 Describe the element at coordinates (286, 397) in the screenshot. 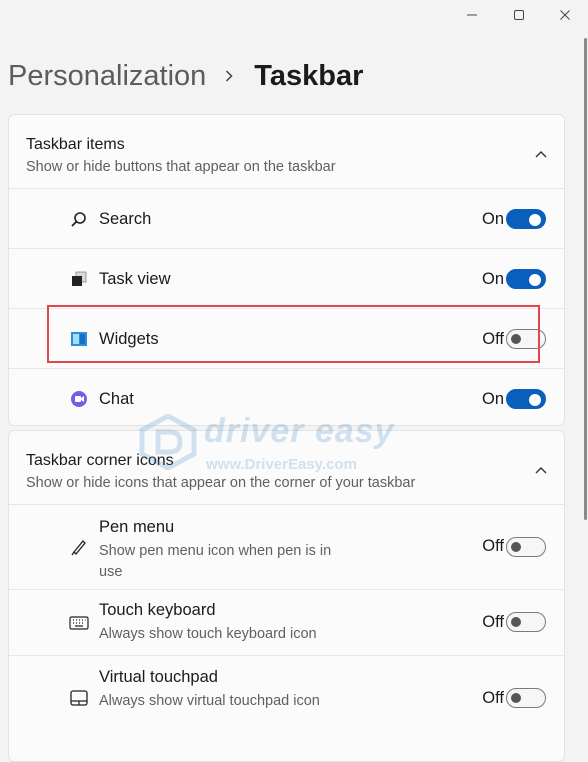

I see `setting-row-chat: Chat On` at that location.